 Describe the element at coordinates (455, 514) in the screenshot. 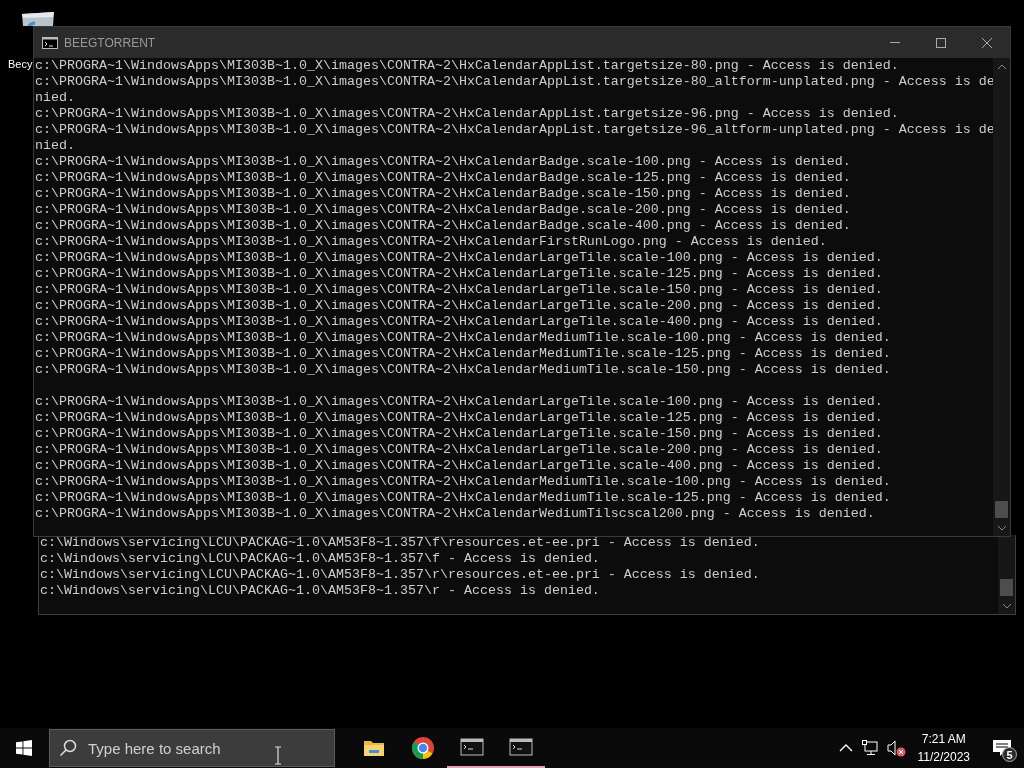

I see `console-line: c:\PROGRA~1\WindowsApps\MI303B~1.0_X\images\CONTRA~2\HxCalendarWediumTilscscal200.png - Access is denied.` at that location.